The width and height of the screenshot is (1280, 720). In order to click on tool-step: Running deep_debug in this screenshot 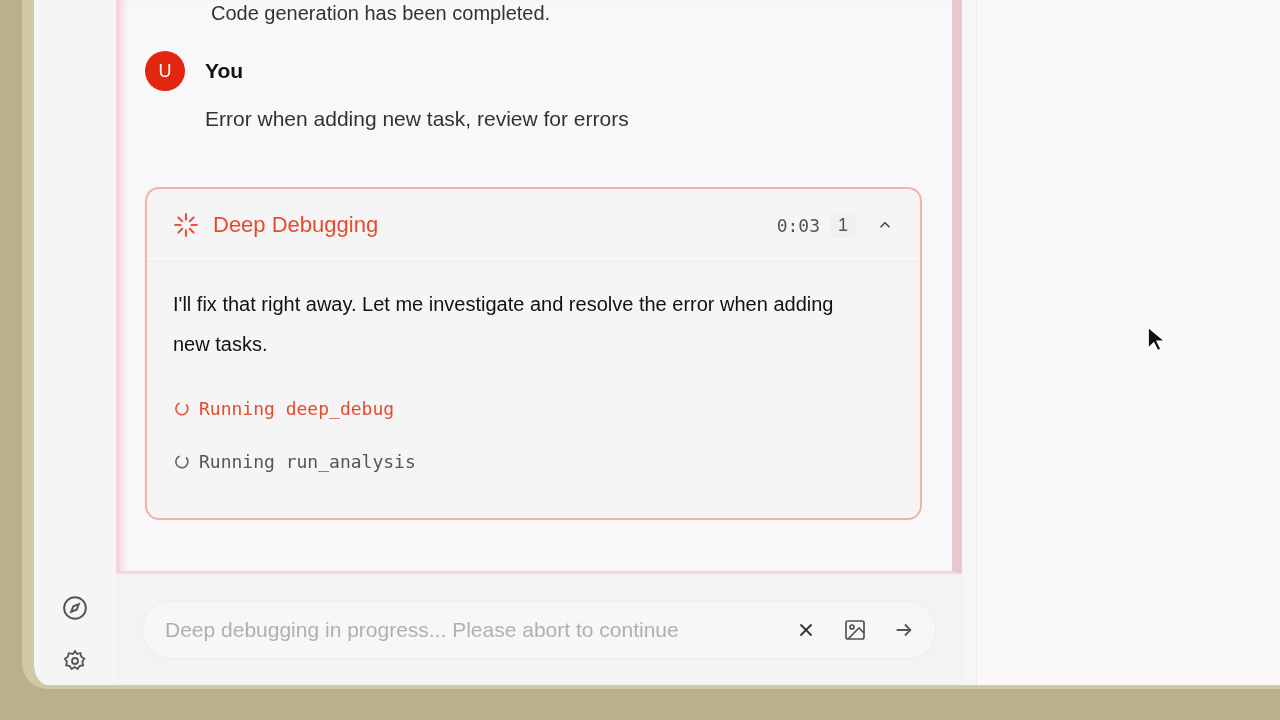, I will do `click(297, 408)`.